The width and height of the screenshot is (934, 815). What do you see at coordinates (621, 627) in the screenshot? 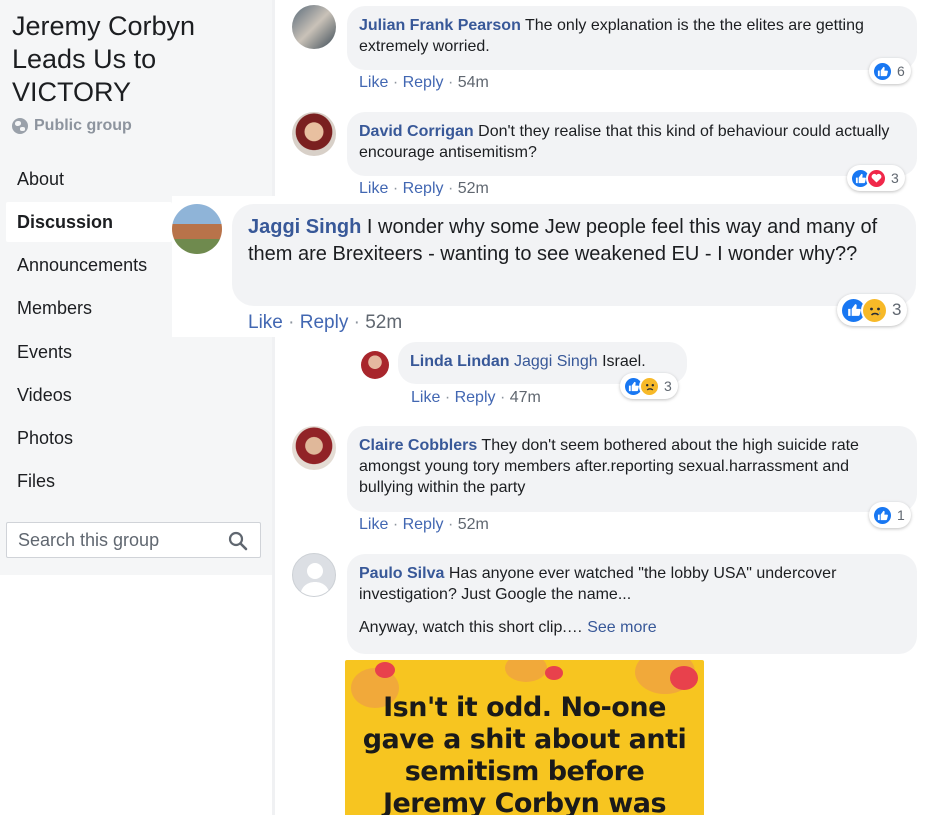
I see `see-more-link: See more` at bounding box center [621, 627].